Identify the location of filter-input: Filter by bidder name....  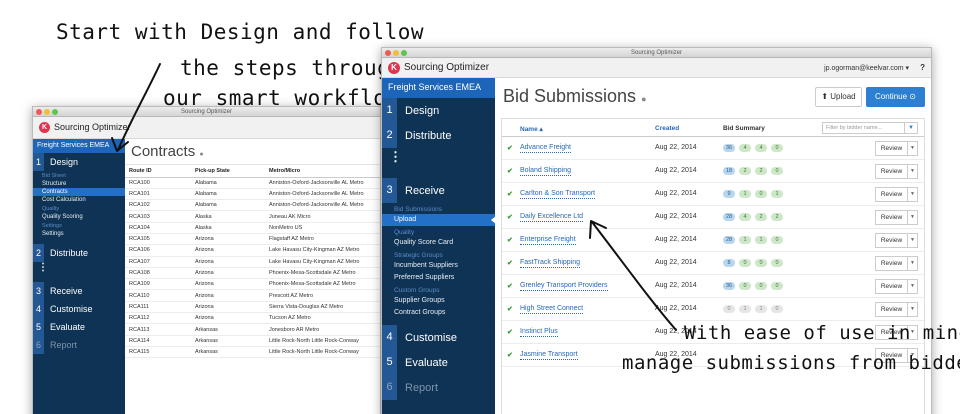
(863, 128).